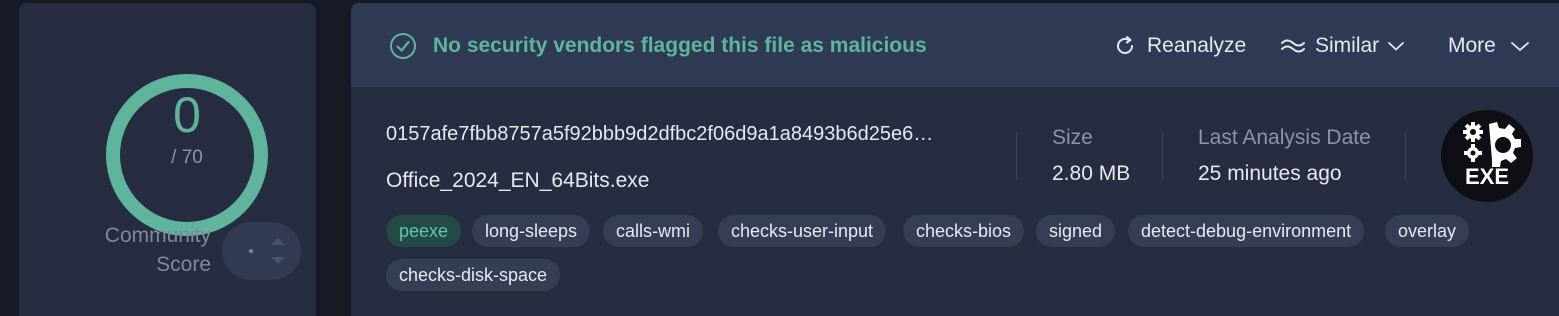 The height and width of the screenshot is (316, 1559). Describe the element at coordinates (1293, 46) in the screenshot. I see `similar-icon` at that location.